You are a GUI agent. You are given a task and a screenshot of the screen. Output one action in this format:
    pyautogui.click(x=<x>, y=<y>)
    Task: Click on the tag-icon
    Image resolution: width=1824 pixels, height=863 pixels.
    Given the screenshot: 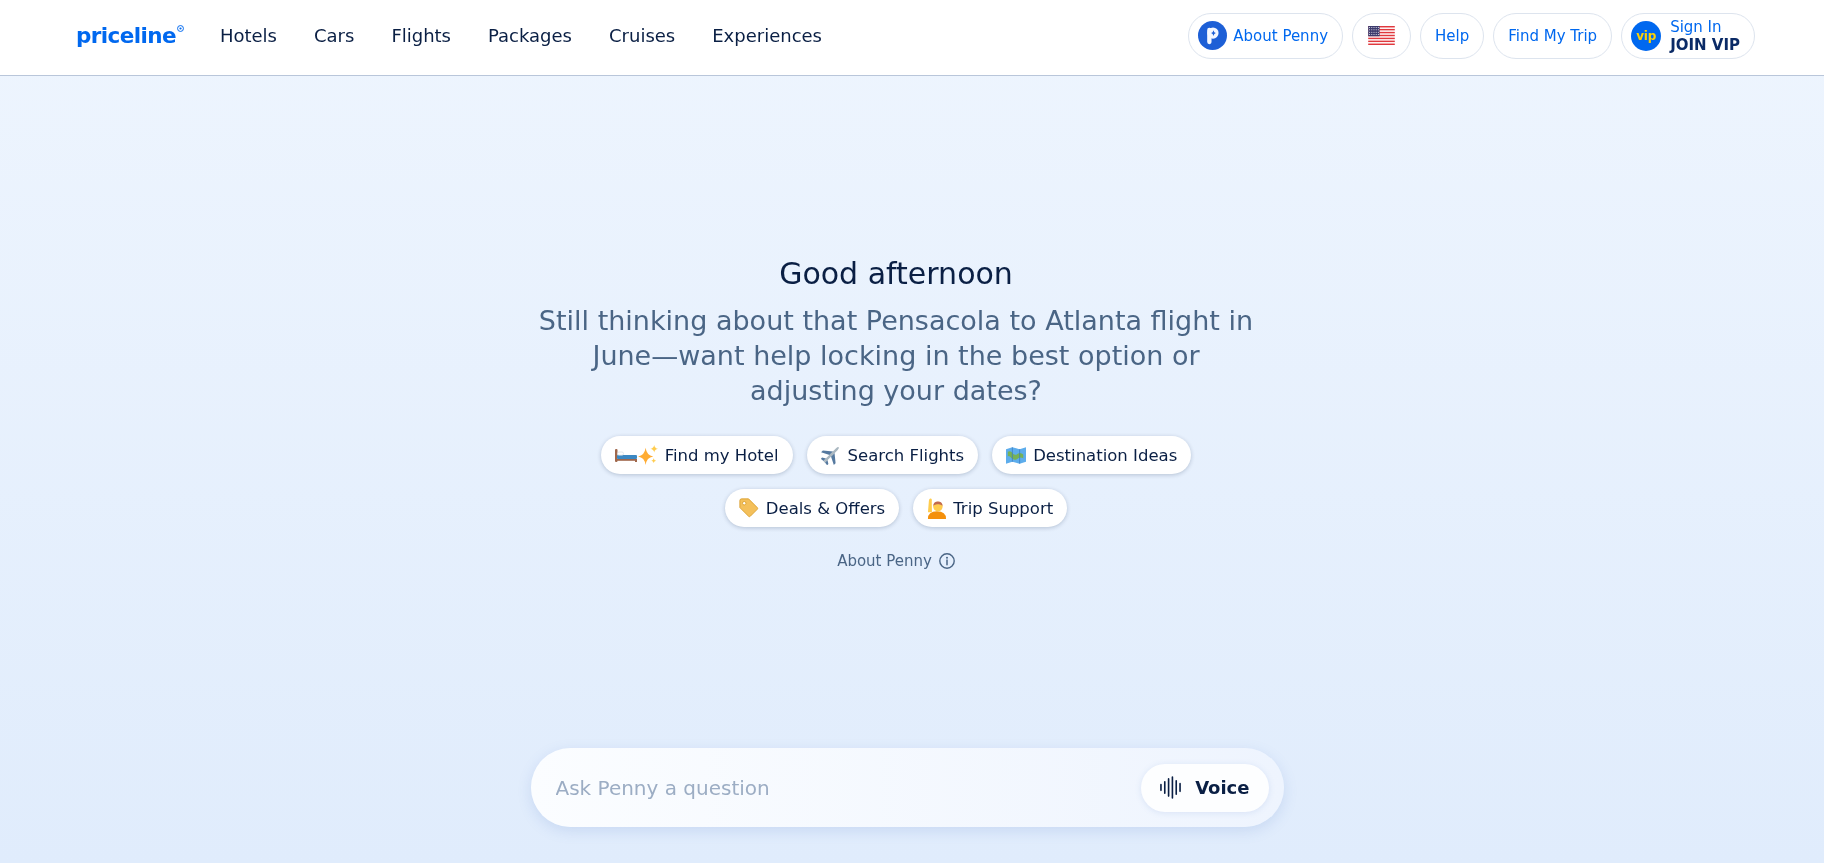 What is the action you would take?
    pyautogui.click(x=748, y=508)
    